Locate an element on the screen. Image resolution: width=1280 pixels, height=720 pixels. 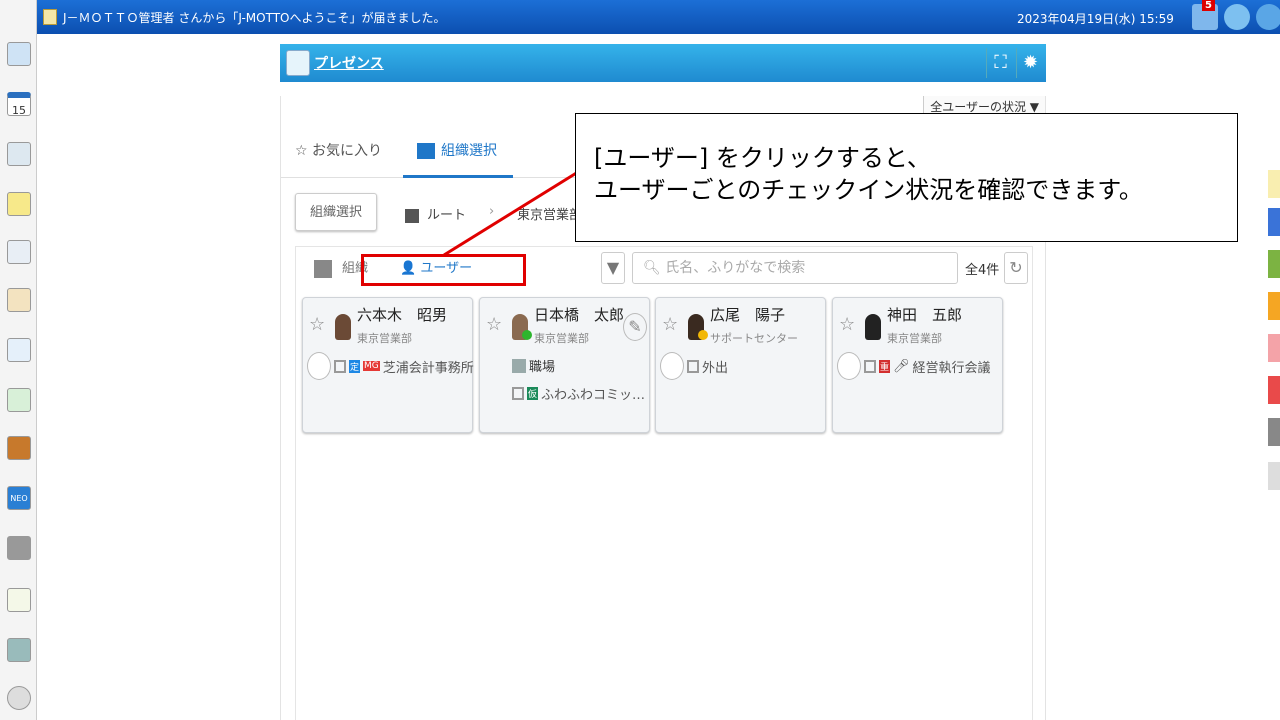
callout-line-1: [ユーザー] をクリックすると、 is located at coordinates (762, 158).